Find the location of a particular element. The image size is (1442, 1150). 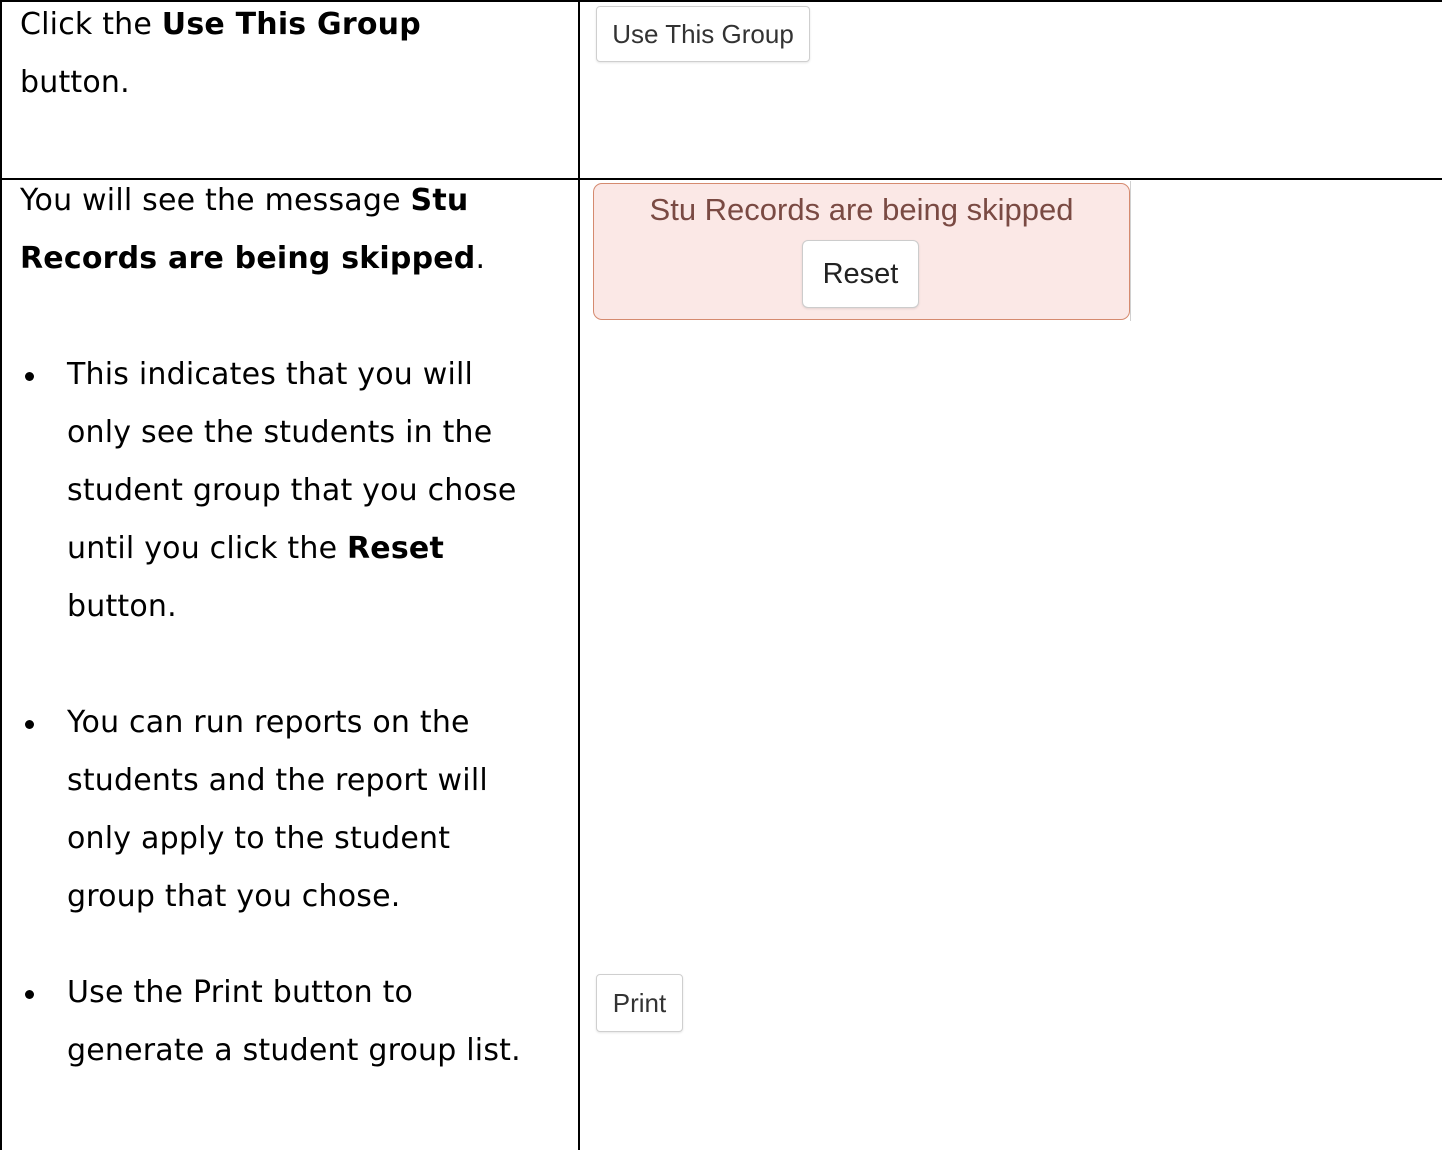

use-this-group-button-label: Use This Group is located at coordinates (703, 33).